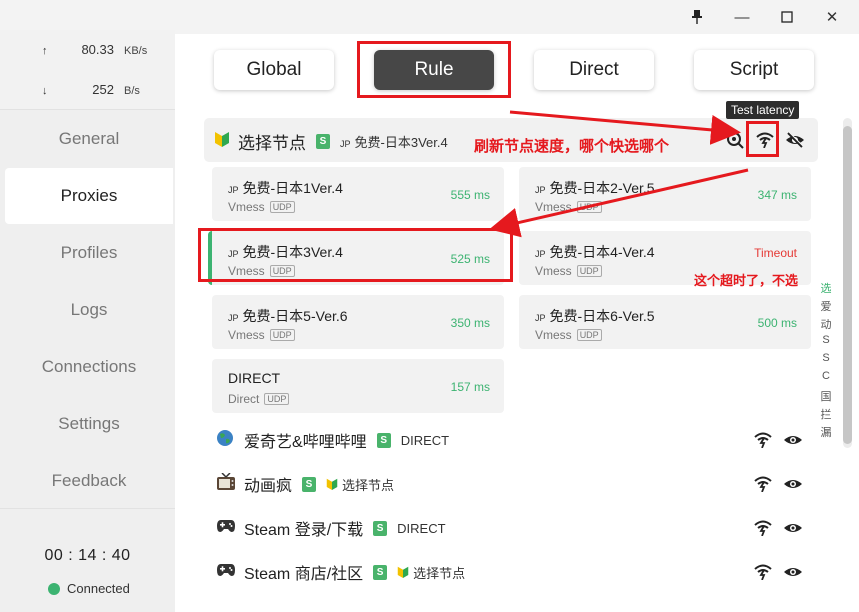 Image resolution: width=859 pixels, height=612 pixels. What do you see at coordinates (572, 146) in the screenshot?
I see `annotation-refresh-note: 刷新节点速度，哪个快选哪个` at bounding box center [572, 146].